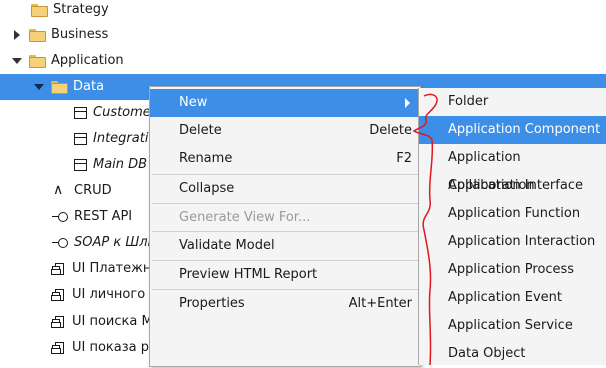 The height and width of the screenshot is (368, 606). What do you see at coordinates (212, 303) in the screenshot?
I see `menu-item-label: Properties` at bounding box center [212, 303].